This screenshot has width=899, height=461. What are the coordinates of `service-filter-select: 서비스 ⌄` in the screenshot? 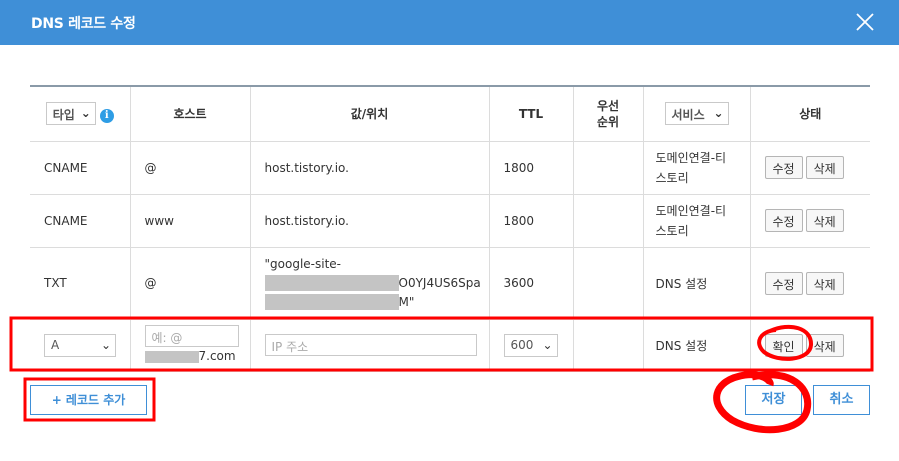 It's located at (696, 114).